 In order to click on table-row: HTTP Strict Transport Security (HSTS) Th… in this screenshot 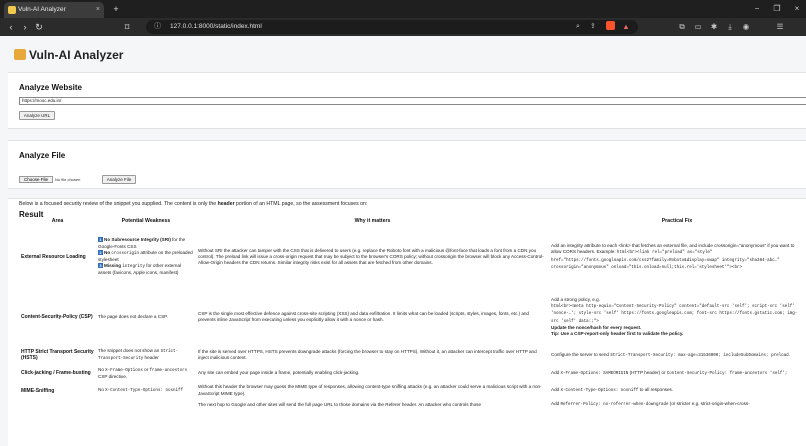, I will do `click(412, 355)`.